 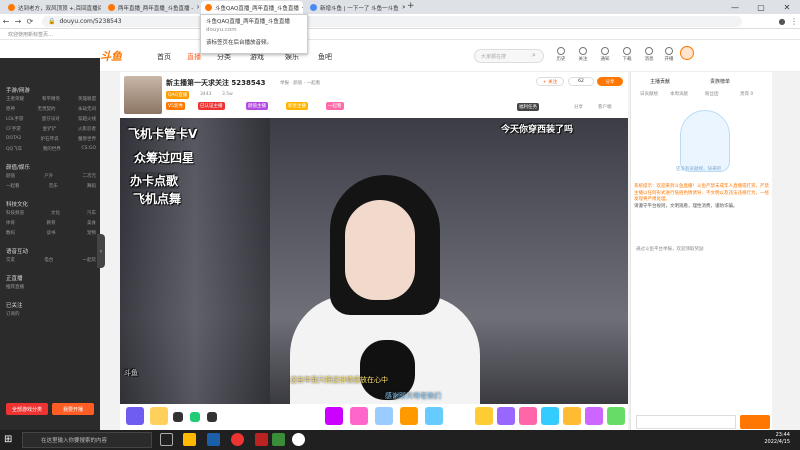 I want to click on sidebar-item: 炉石传说, so click(x=50, y=139).